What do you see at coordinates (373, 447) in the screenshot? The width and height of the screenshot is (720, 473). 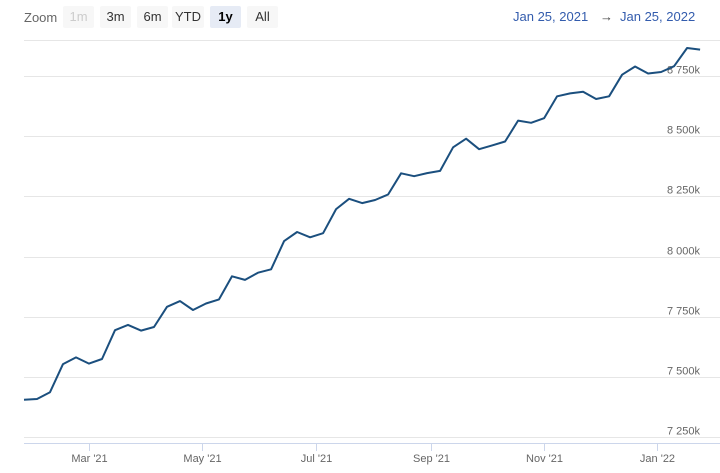 I see `x-axis-ticks` at bounding box center [373, 447].